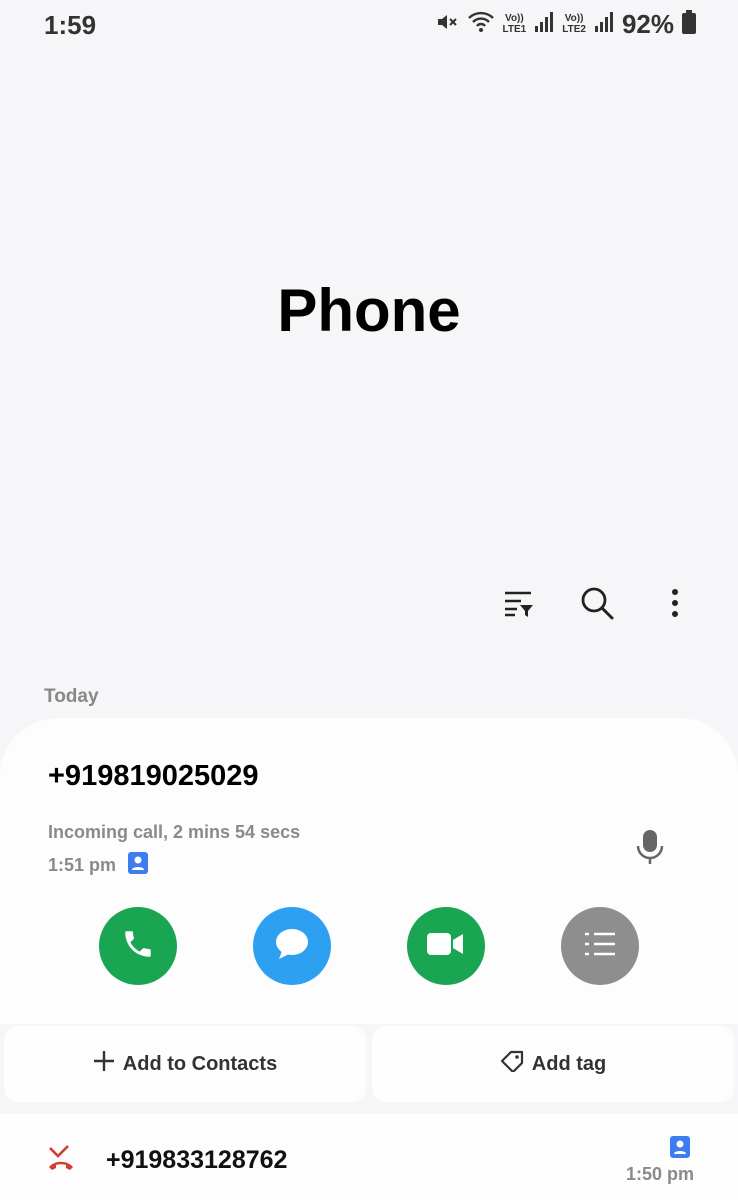  I want to click on call-details-button, so click(600, 946).